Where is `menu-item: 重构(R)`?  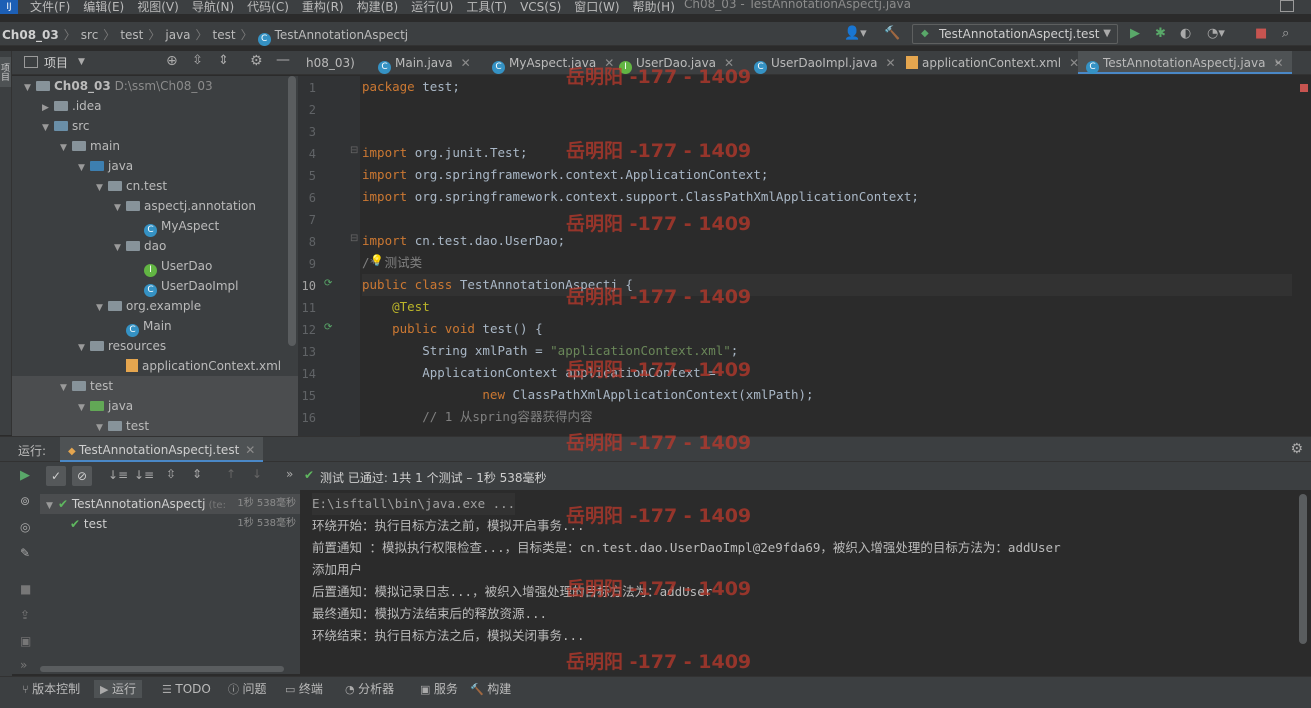
menu-item: 重构(R) is located at coordinates (323, 7).